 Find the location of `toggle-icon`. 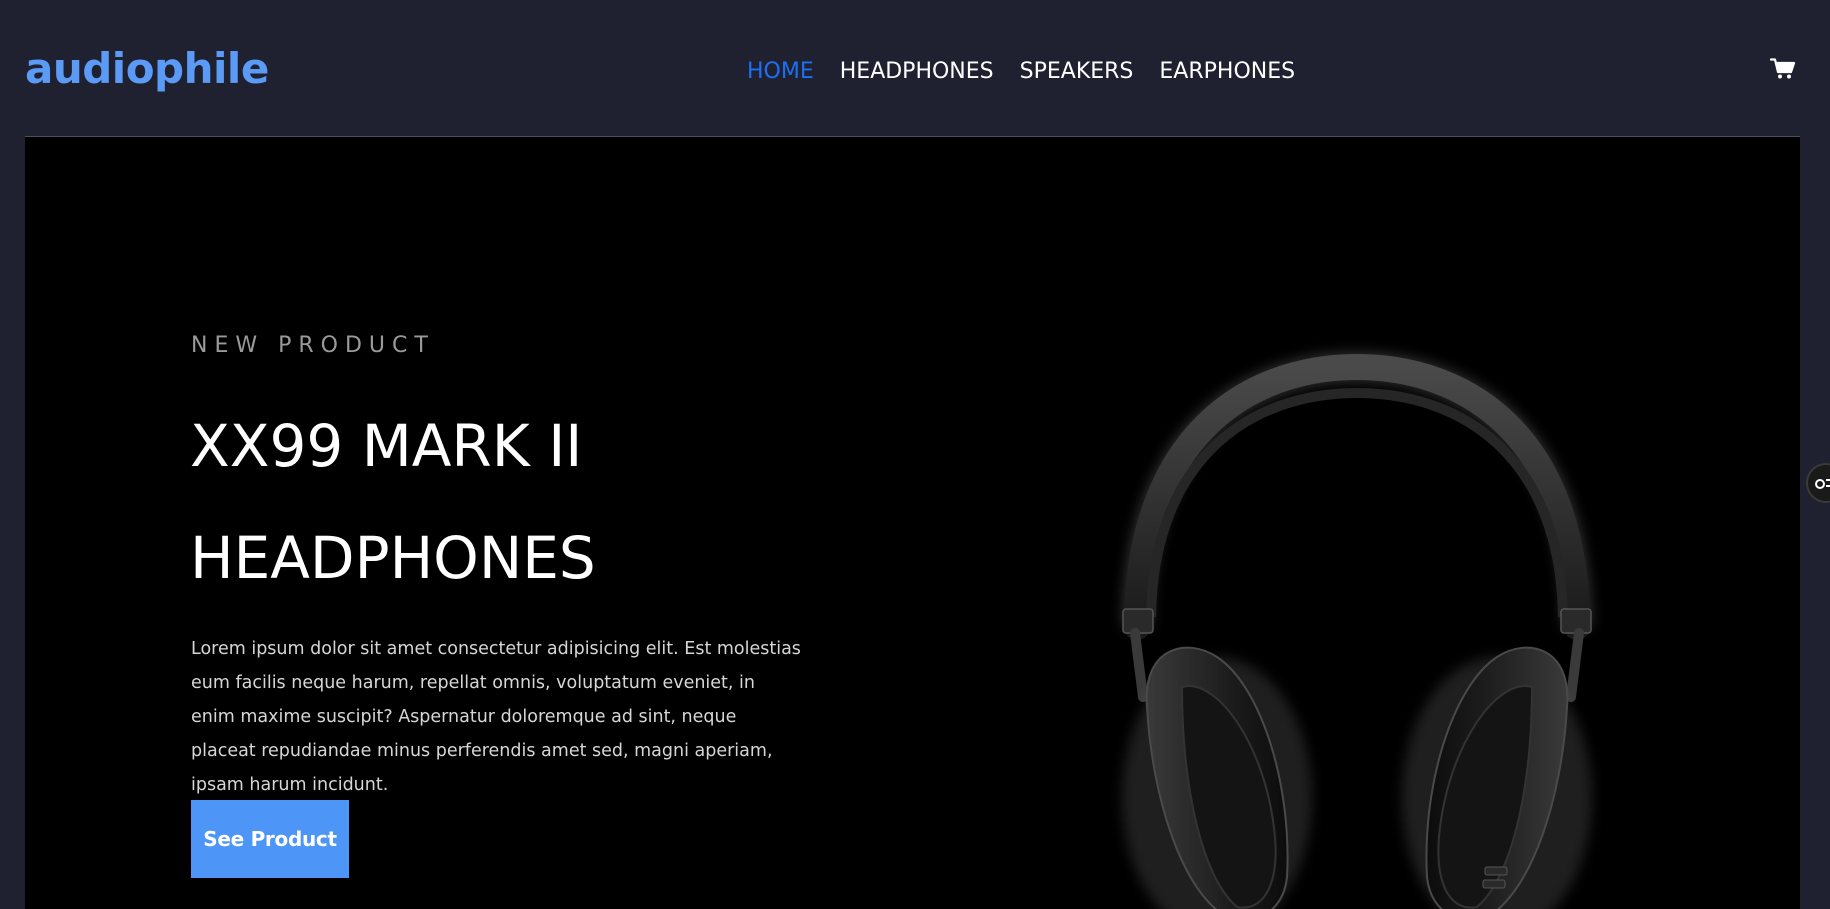

toggle-icon is located at coordinates (1818, 483).